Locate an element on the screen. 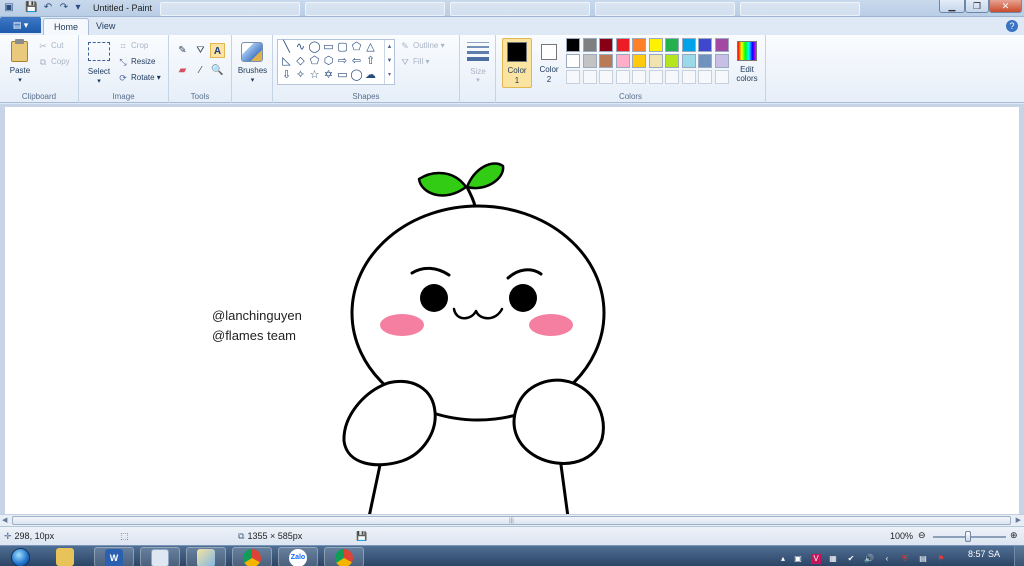 This screenshot has width=1024, height=566. diamond-shape-icon: ◇ is located at coordinates (300, 61).